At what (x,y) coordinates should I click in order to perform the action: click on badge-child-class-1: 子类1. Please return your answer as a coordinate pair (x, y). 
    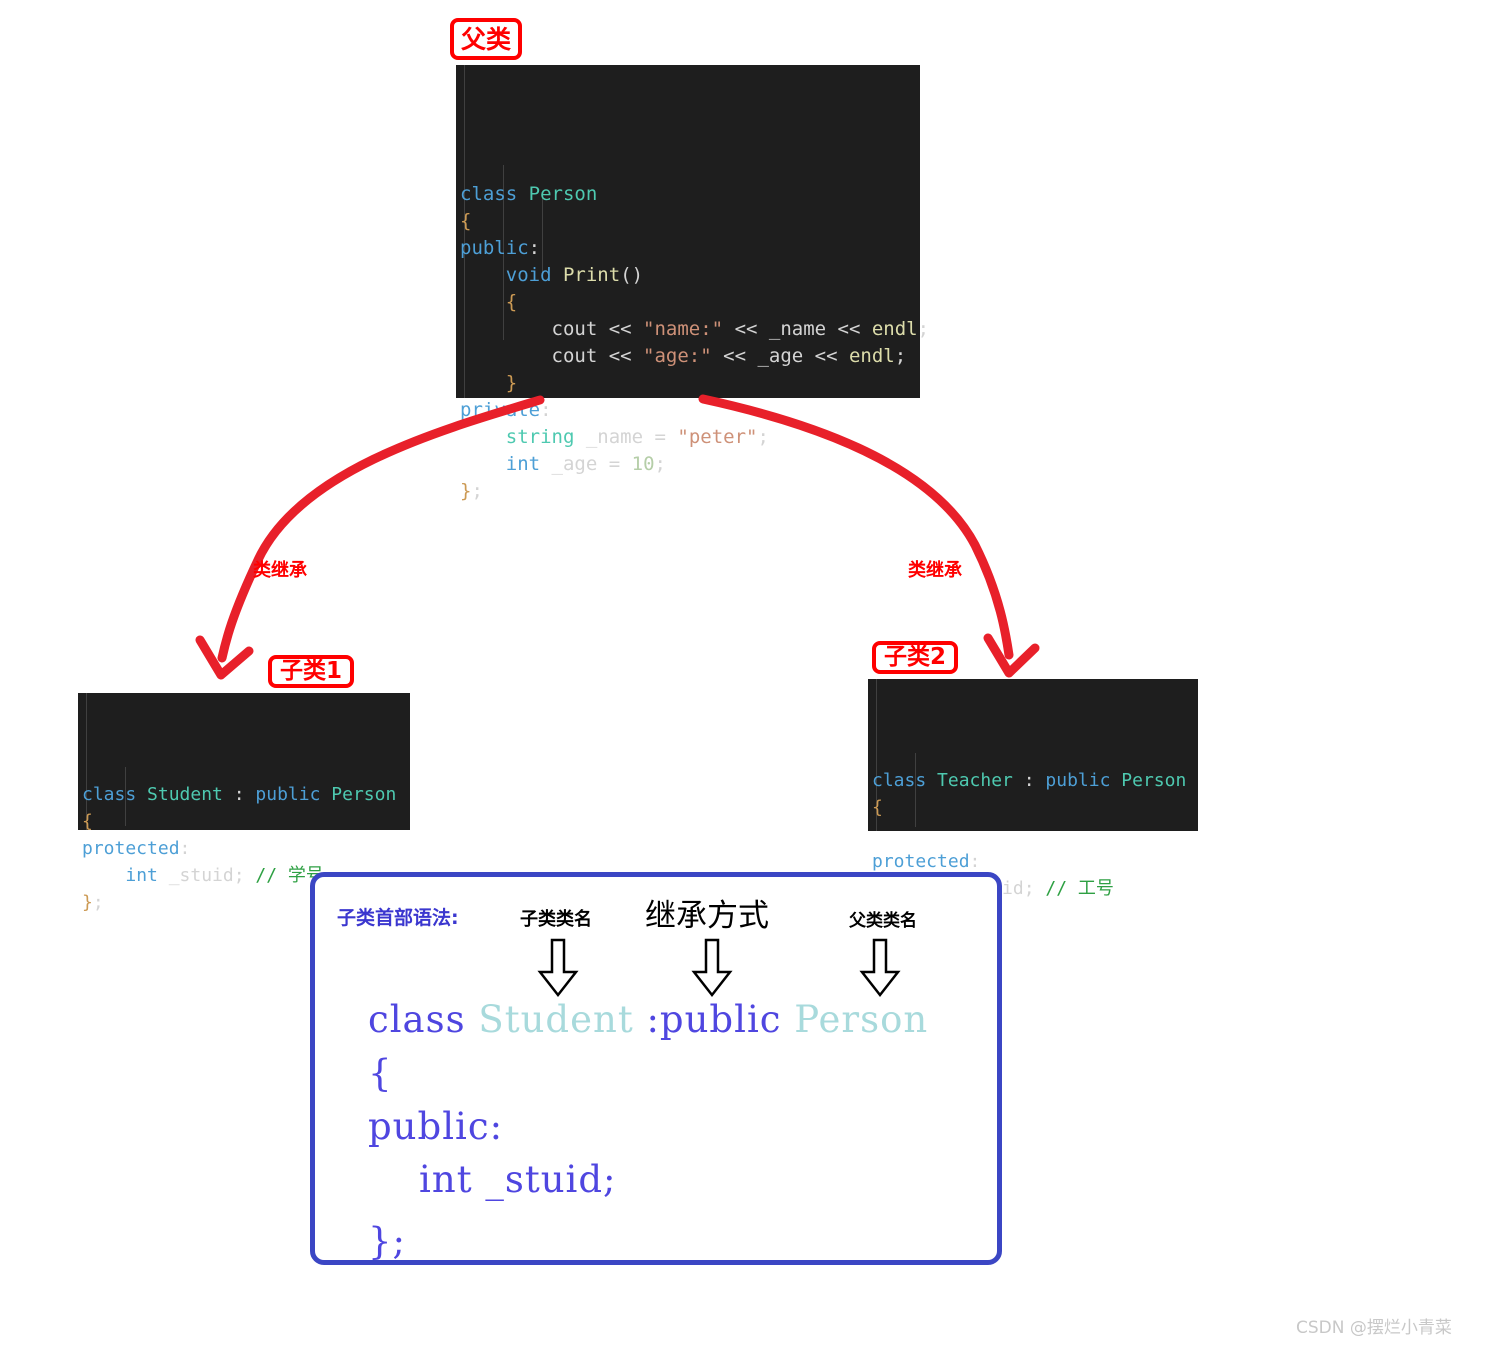
    Looking at the image, I should click on (311, 671).